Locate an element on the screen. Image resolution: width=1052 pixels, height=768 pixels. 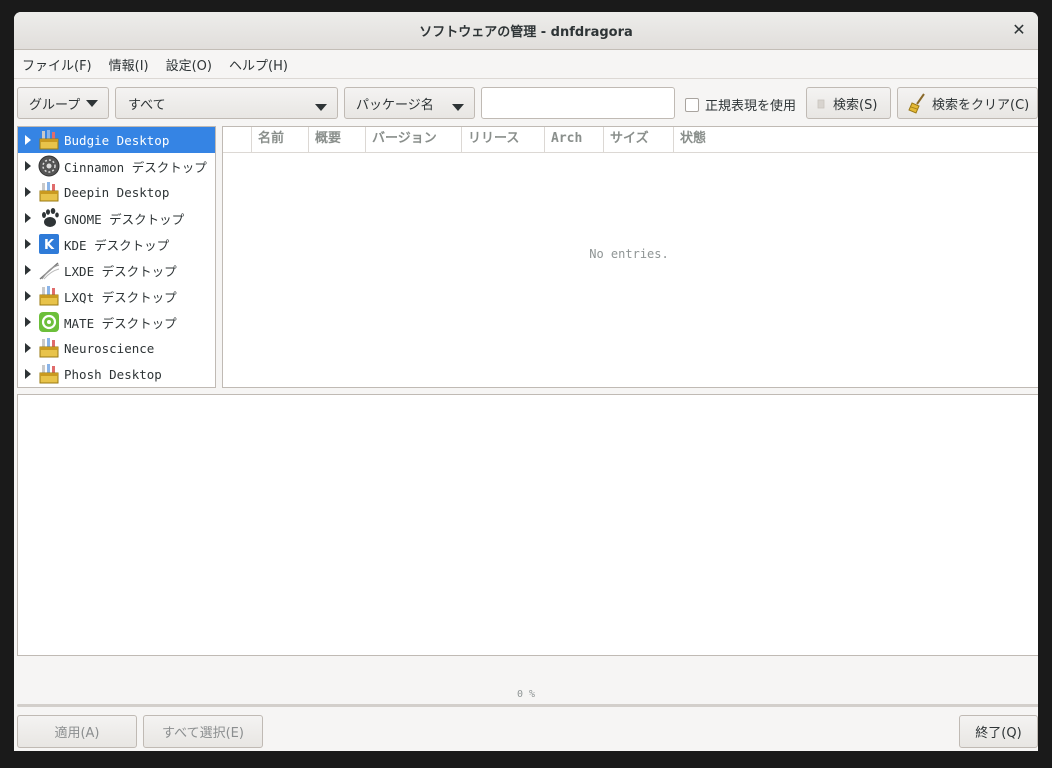
search-button: 検索(S) is located at coordinates (848, 103).